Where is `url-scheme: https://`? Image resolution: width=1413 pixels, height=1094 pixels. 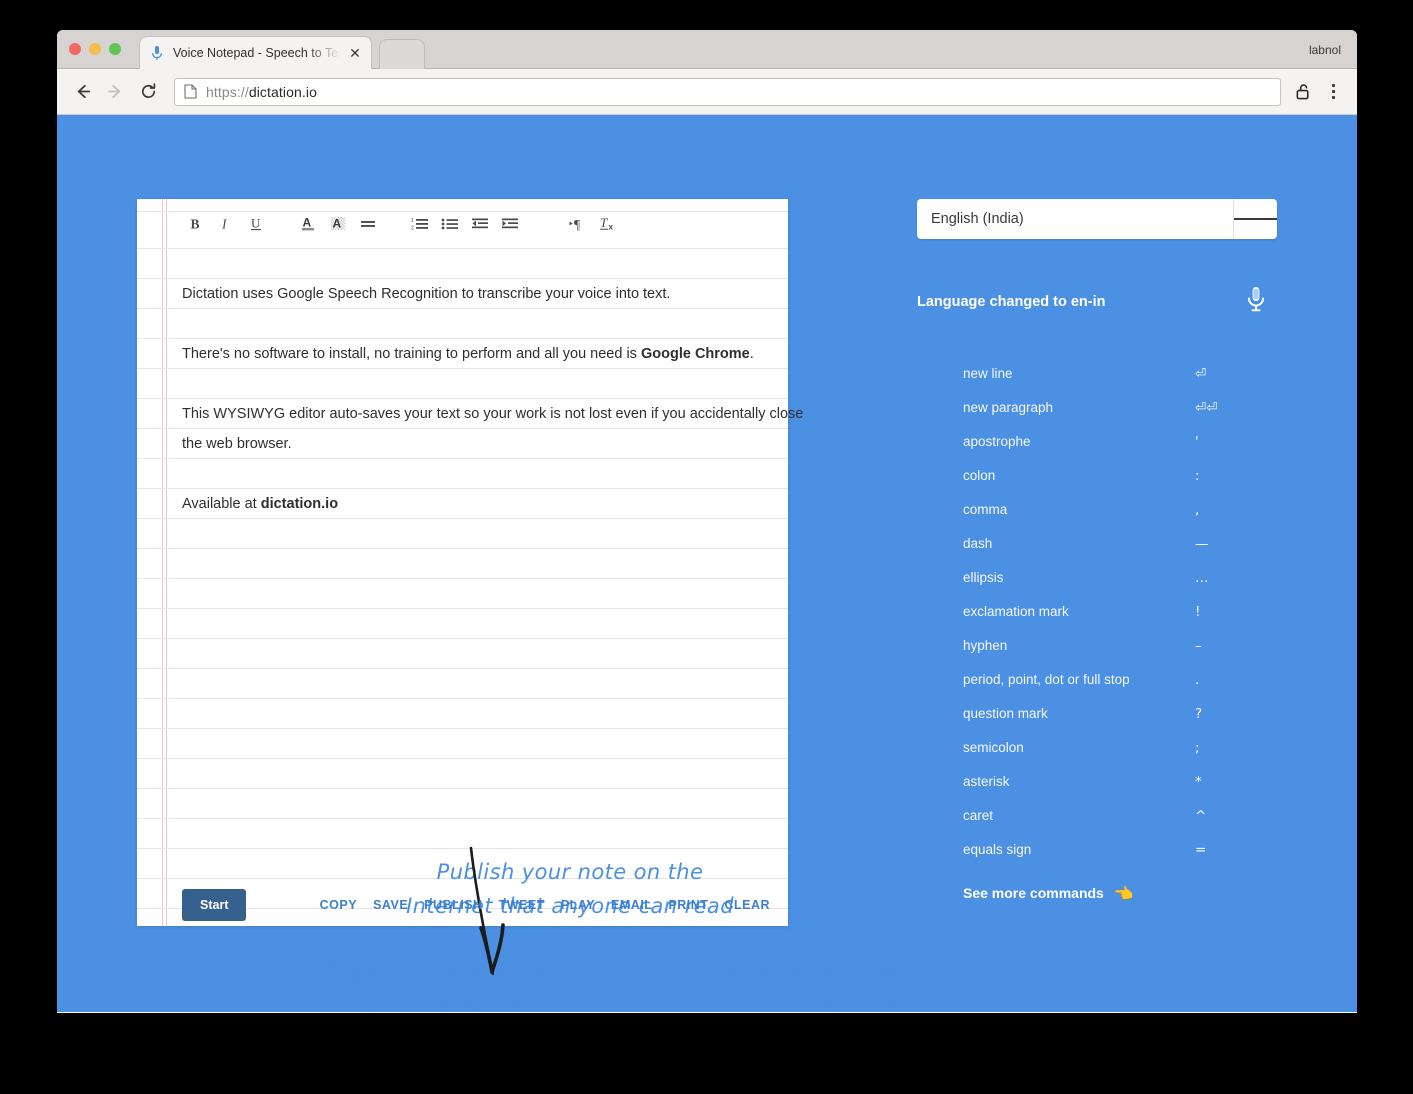
url-scheme: https:// is located at coordinates (227, 91).